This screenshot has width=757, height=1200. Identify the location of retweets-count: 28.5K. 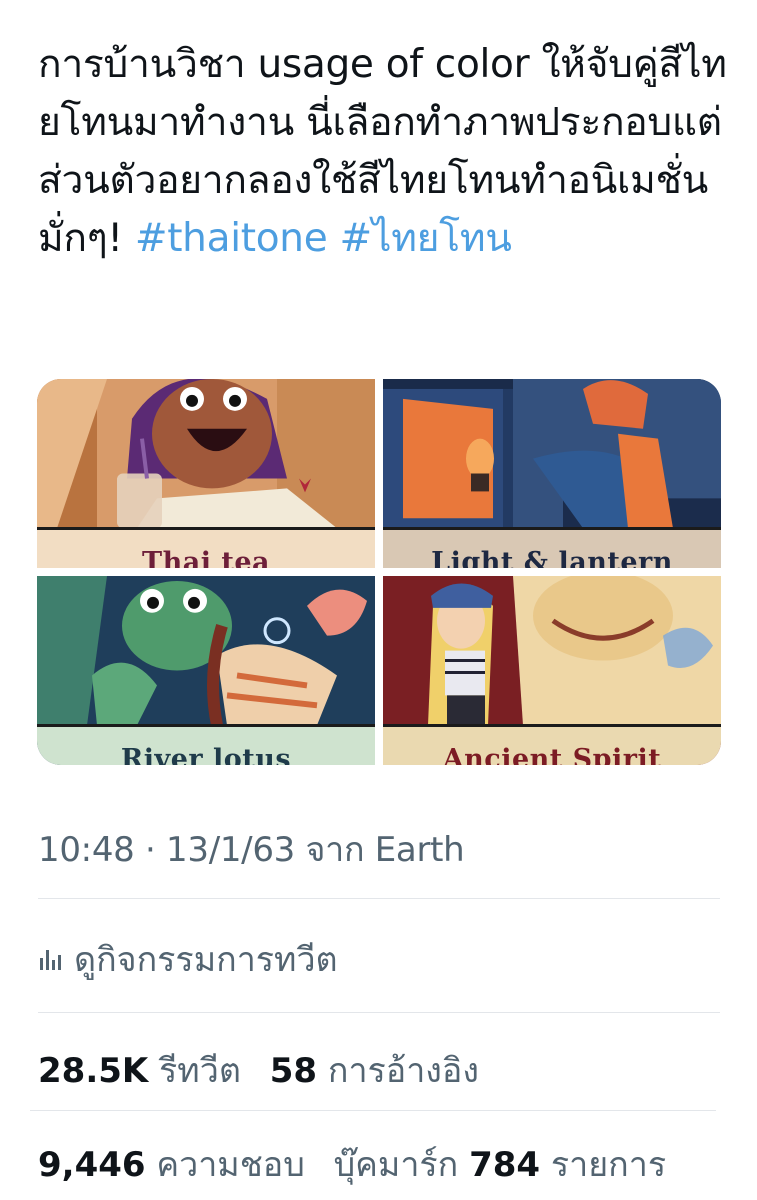
(93, 1071).